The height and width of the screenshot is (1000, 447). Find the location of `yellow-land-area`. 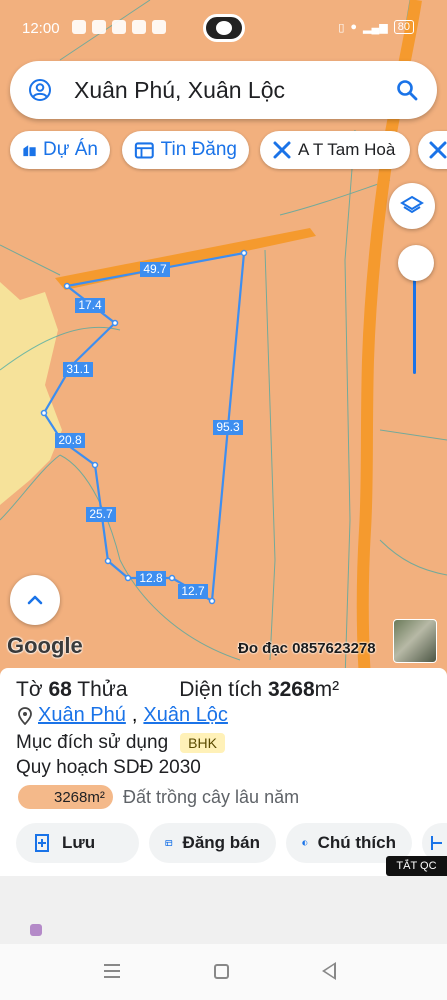

yellow-land-area is located at coordinates (31, 393).